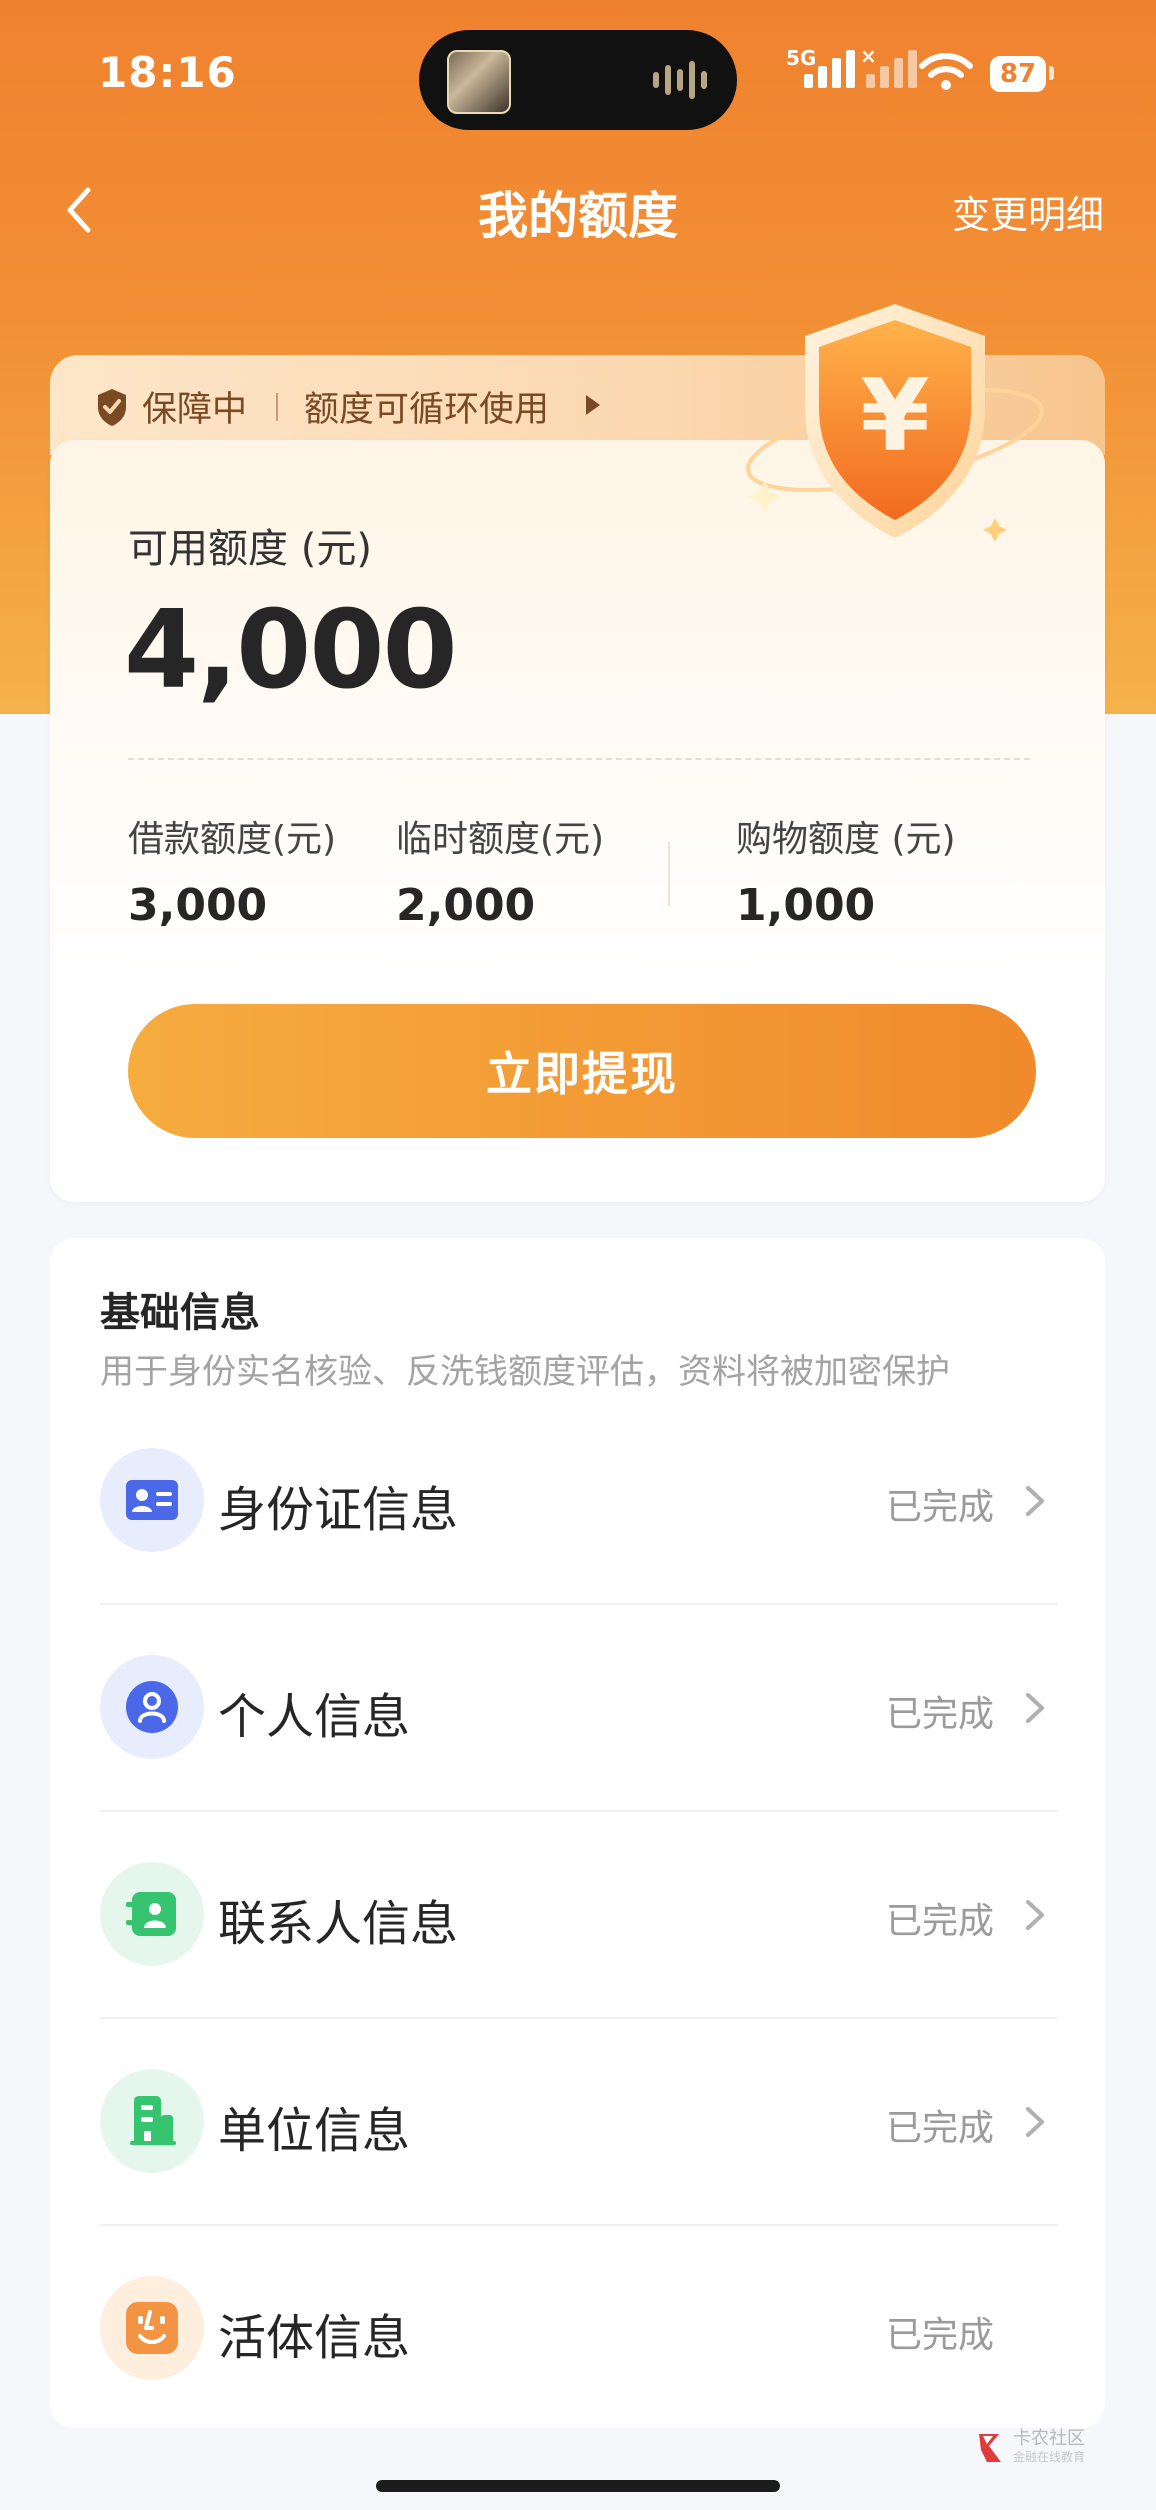  What do you see at coordinates (579, 2329) in the screenshot?
I see `liveness-info-row: 活体信息 已完成` at bounding box center [579, 2329].